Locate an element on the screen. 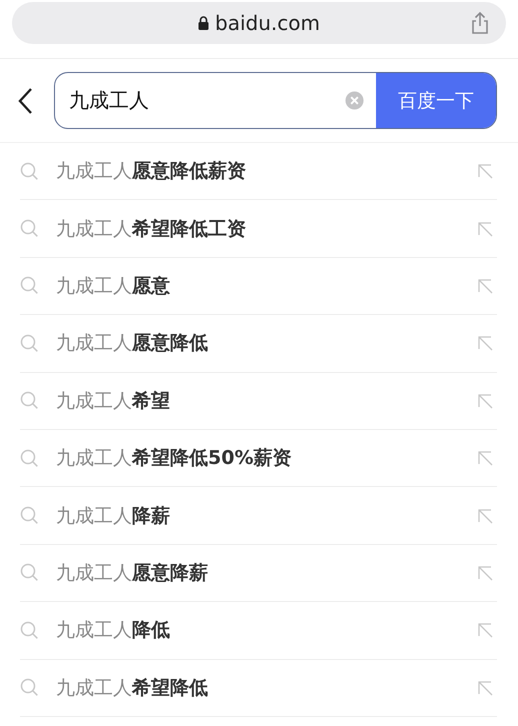  clear-icon is located at coordinates (354, 100).